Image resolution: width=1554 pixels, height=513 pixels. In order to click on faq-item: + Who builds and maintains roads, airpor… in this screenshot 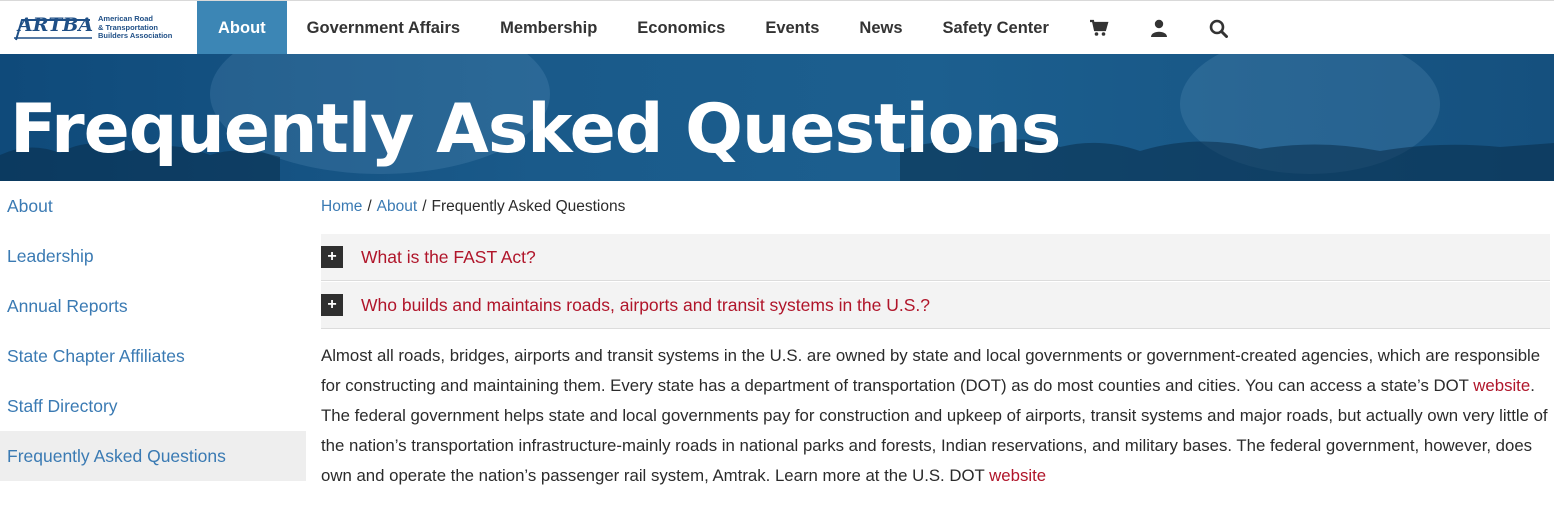, I will do `click(935, 305)`.